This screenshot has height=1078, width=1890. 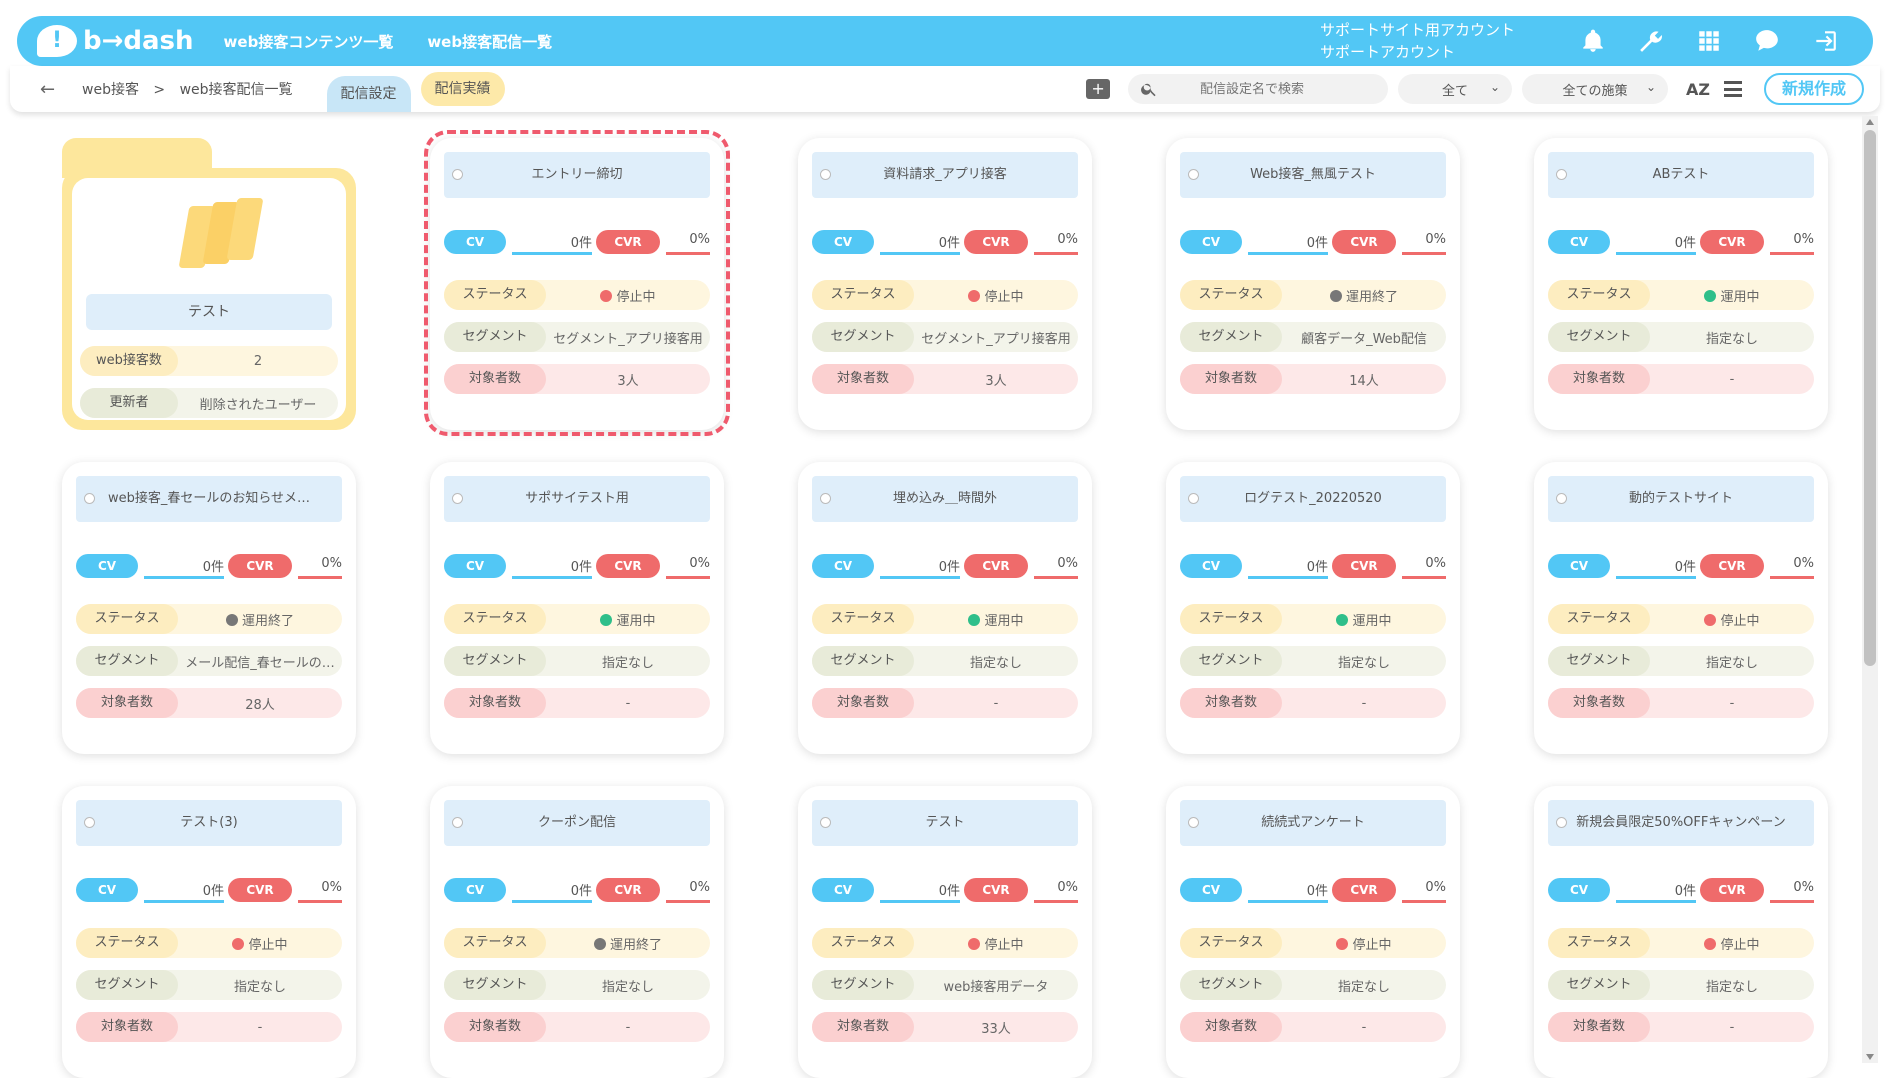 What do you see at coordinates (115, 41) in the screenshot?
I see `bdash-logo: ! b→dash` at bounding box center [115, 41].